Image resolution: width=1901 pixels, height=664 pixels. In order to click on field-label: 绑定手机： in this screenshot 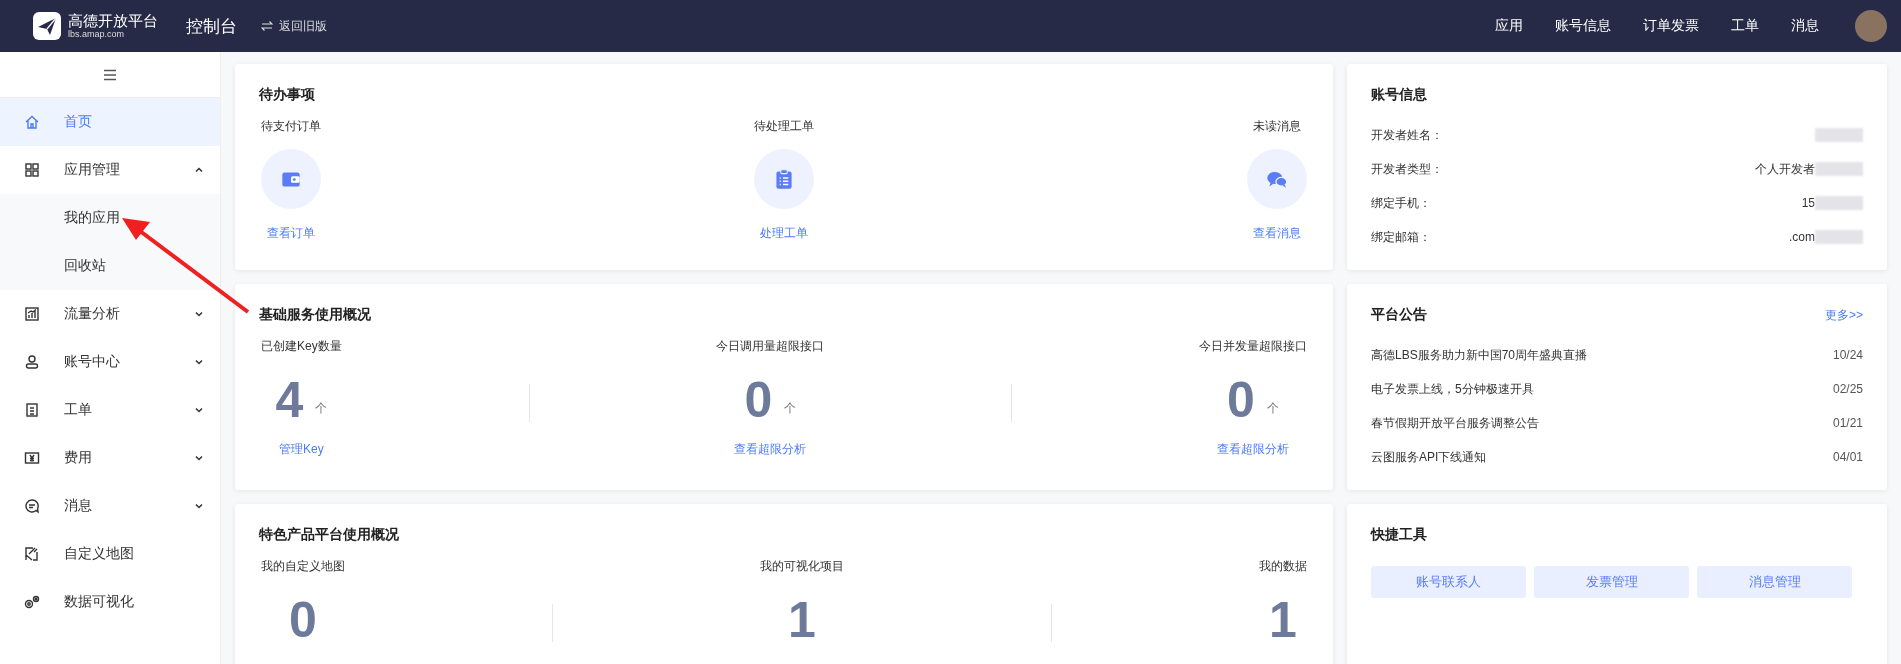, I will do `click(1401, 203)`.